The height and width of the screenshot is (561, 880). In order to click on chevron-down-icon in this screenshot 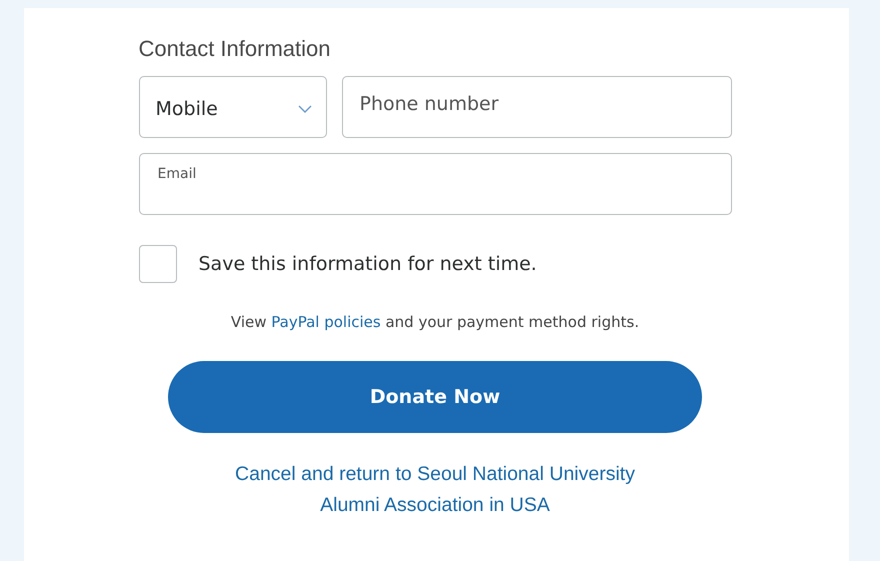, I will do `click(305, 109)`.